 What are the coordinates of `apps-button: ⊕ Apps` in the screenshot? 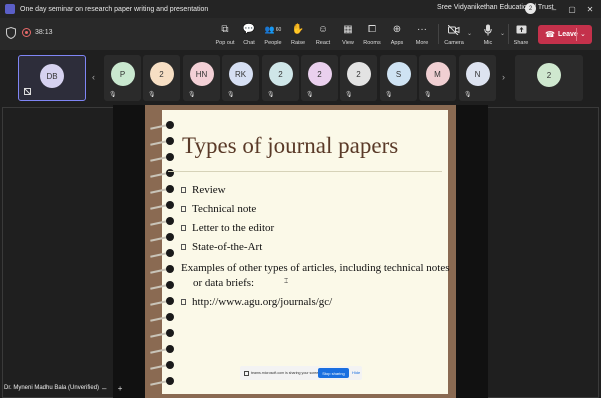 It's located at (397, 34).